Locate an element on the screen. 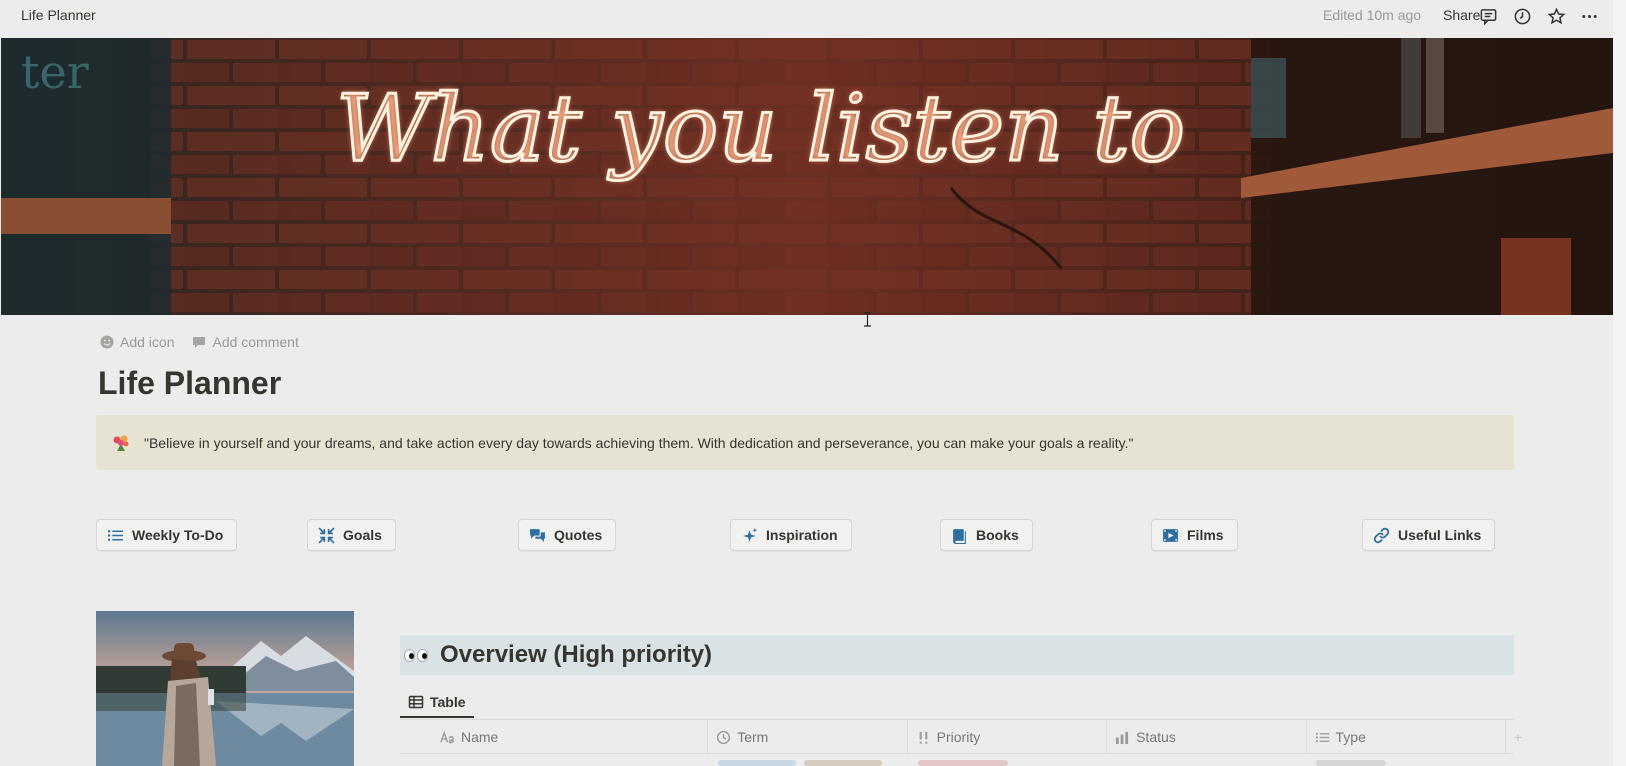  column-header-term: Term is located at coordinates (808, 737).